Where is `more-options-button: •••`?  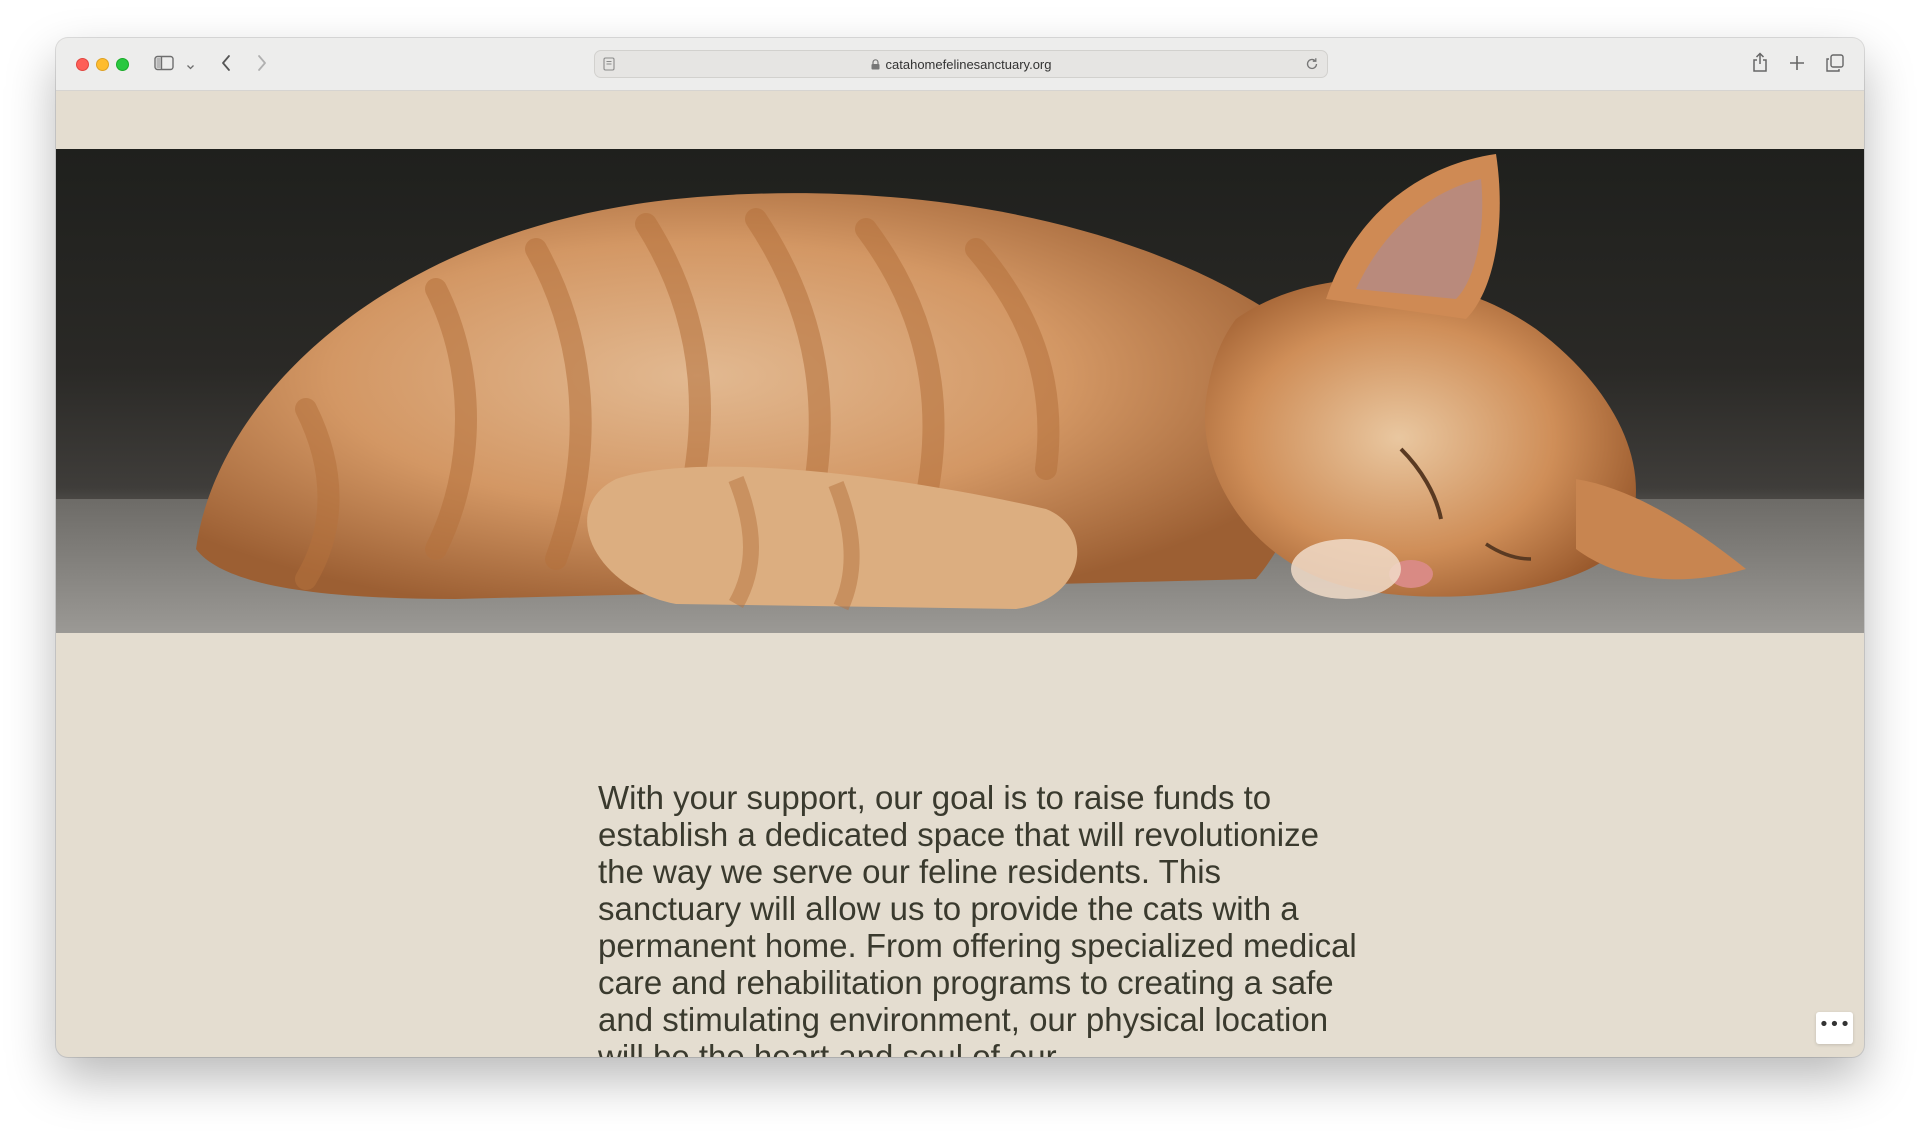 more-options-button: ••• is located at coordinates (1834, 1028).